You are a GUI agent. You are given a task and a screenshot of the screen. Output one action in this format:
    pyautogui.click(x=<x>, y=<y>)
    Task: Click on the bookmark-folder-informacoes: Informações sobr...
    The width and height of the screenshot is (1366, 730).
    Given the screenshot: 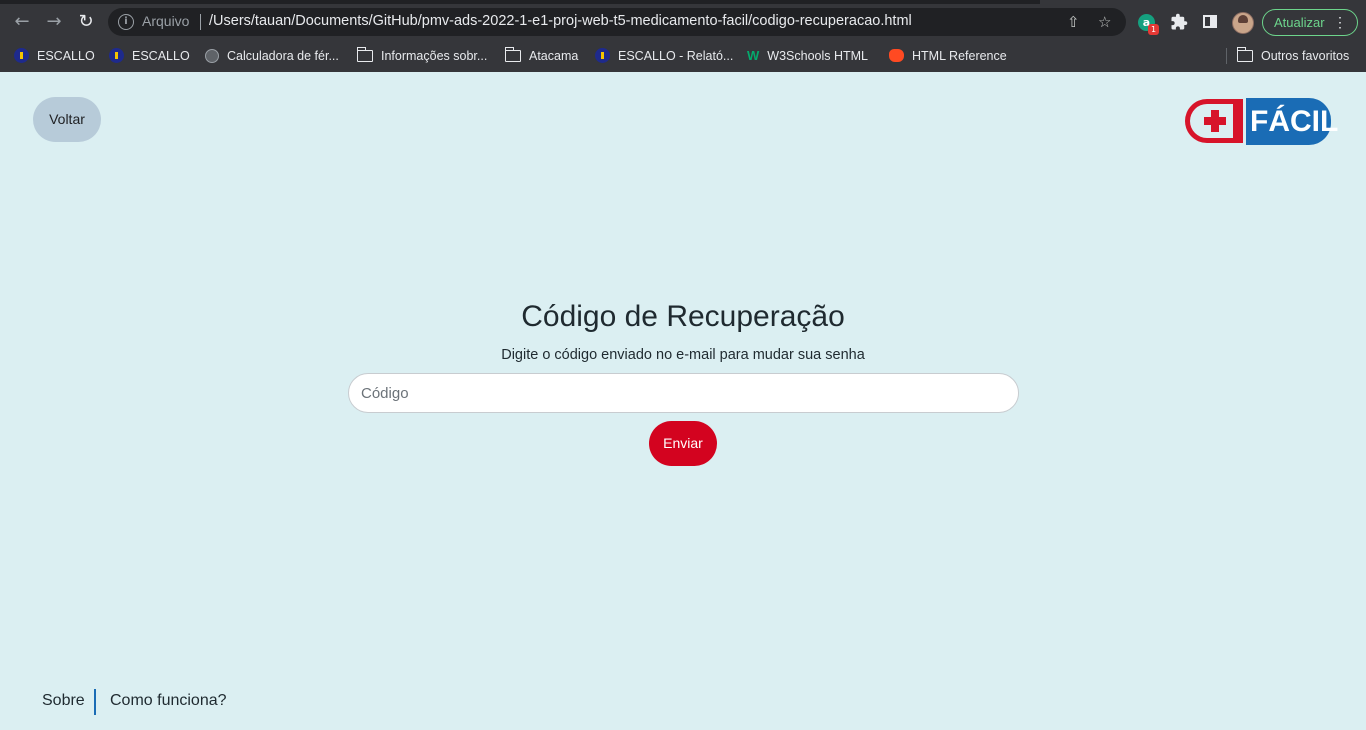 What is the action you would take?
    pyautogui.click(x=422, y=55)
    